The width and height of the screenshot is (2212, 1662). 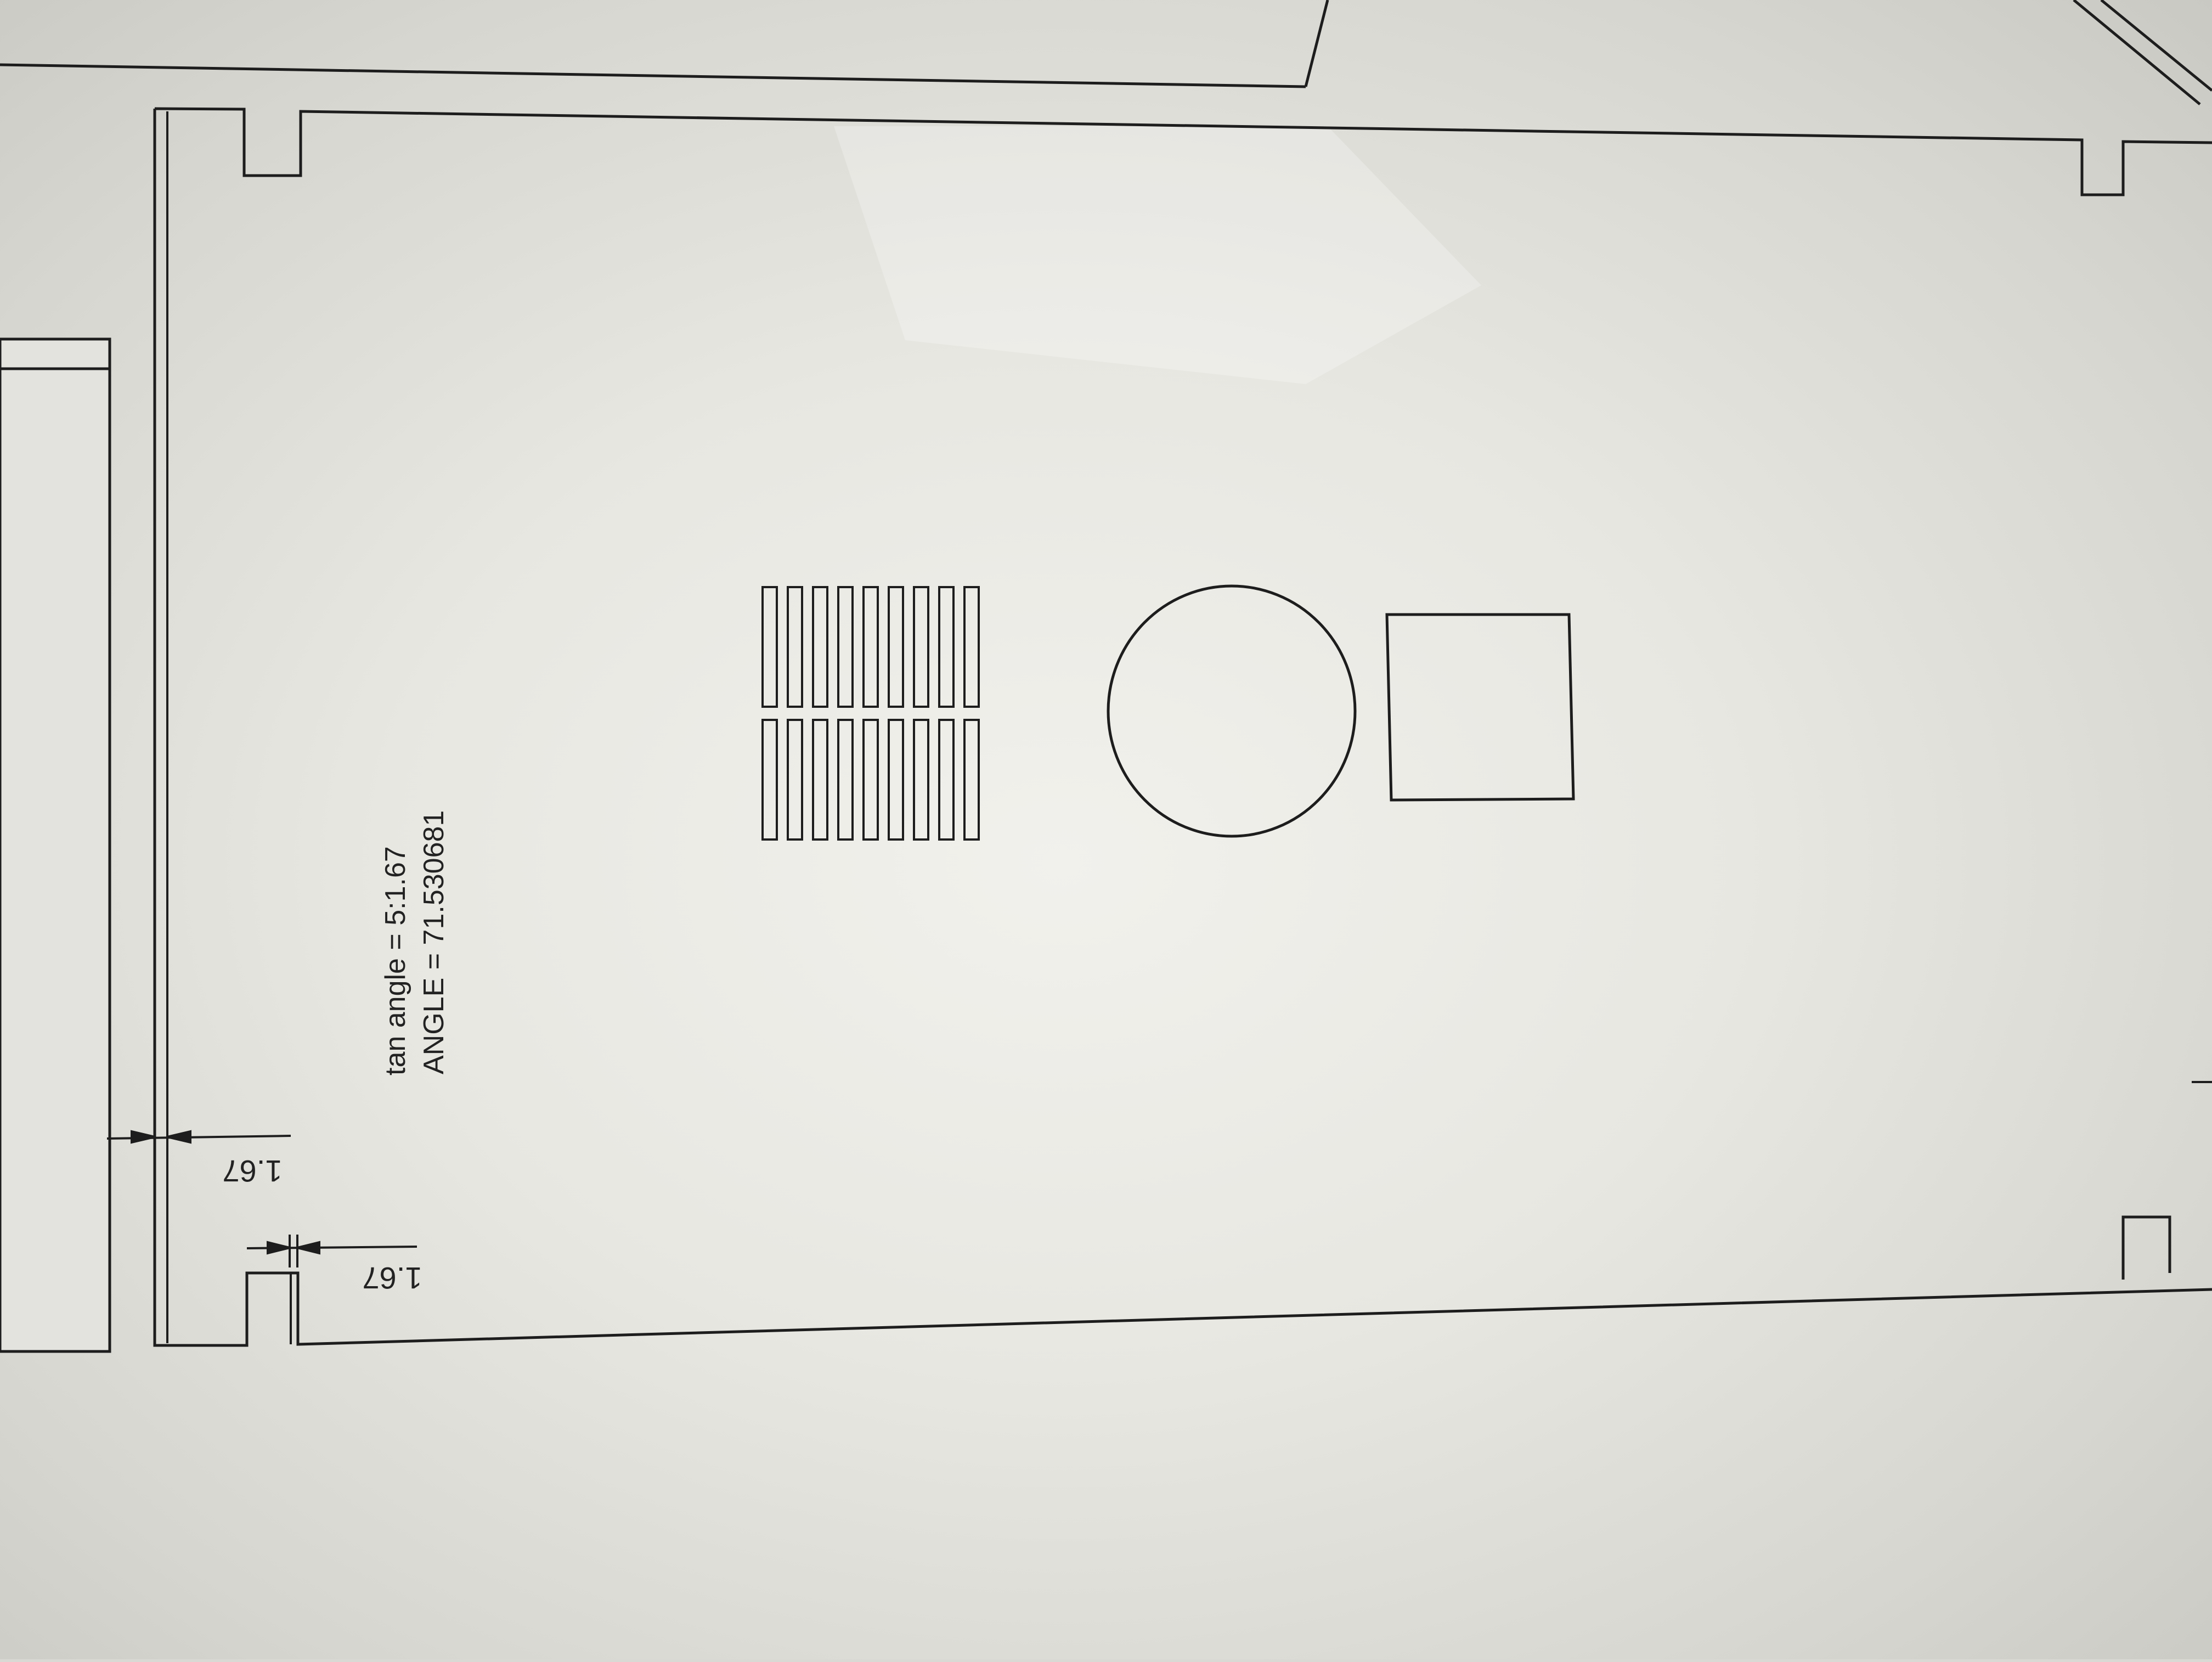 What do you see at coordinates (1232, 711) in the screenshot?
I see `circle-cutout` at bounding box center [1232, 711].